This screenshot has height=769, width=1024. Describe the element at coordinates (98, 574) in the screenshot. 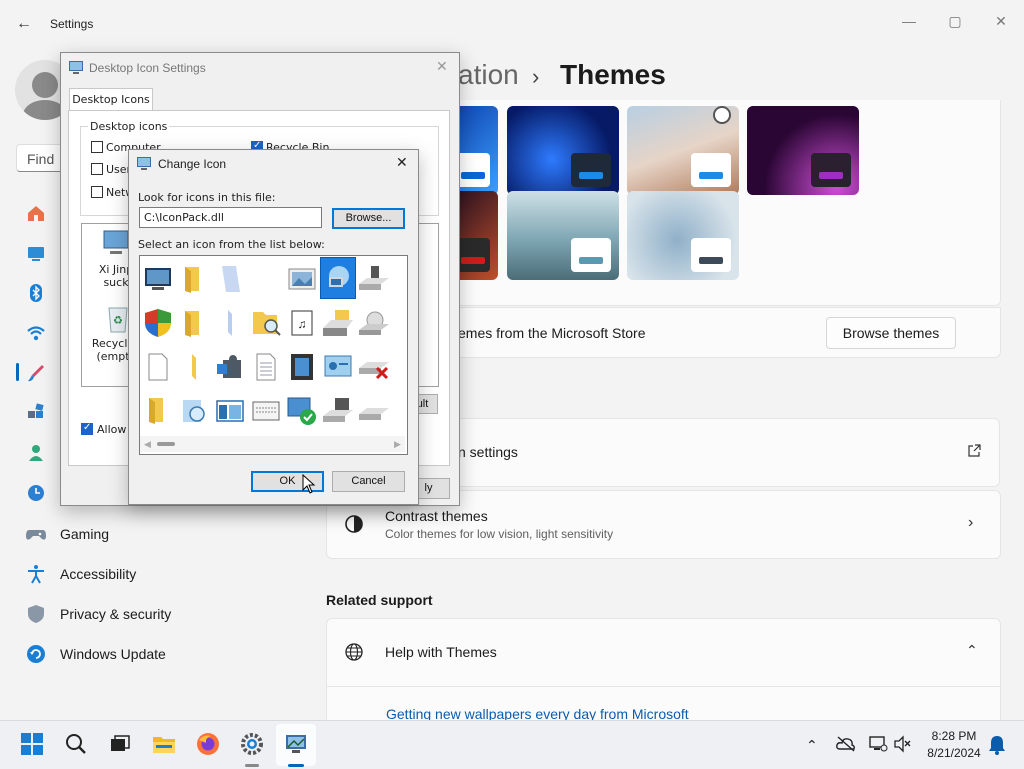

I see `nav-item-accessibility: Accessibility` at that location.